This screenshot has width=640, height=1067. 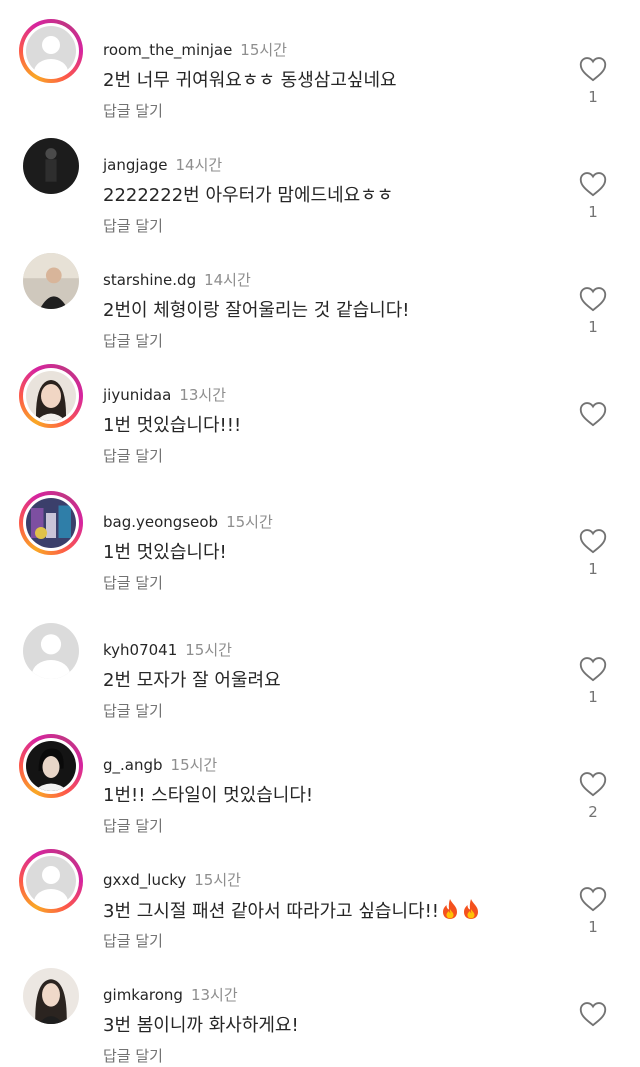 What do you see at coordinates (271, 911) in the screenshot?
I see `comment-text-body: 3번 그시절 패션 같아서 따라가고 싶습니다!!` at bounding box center [271, 911].